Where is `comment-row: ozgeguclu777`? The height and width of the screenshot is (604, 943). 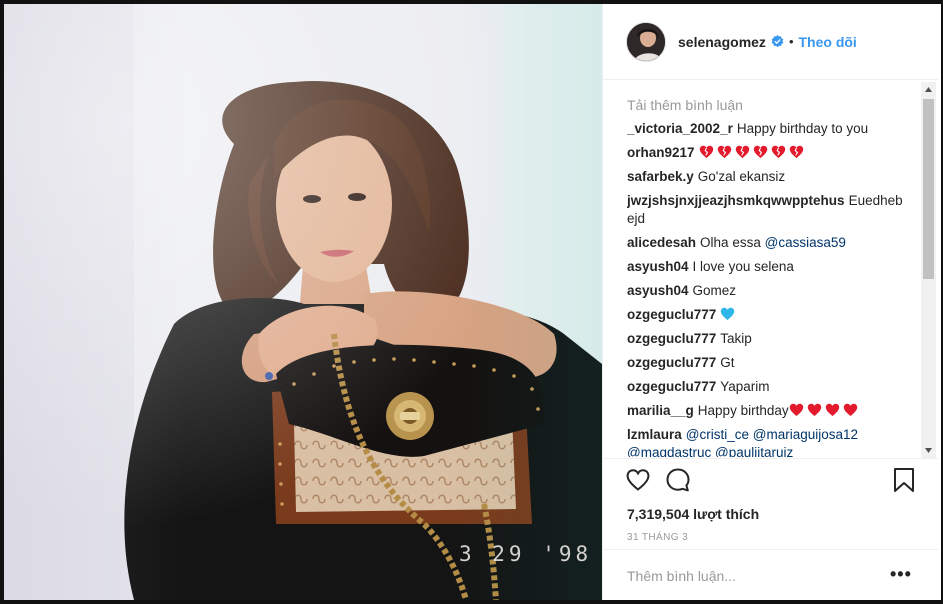 comment-row: ozgeguclu777 is located at coordinates (772, 315).